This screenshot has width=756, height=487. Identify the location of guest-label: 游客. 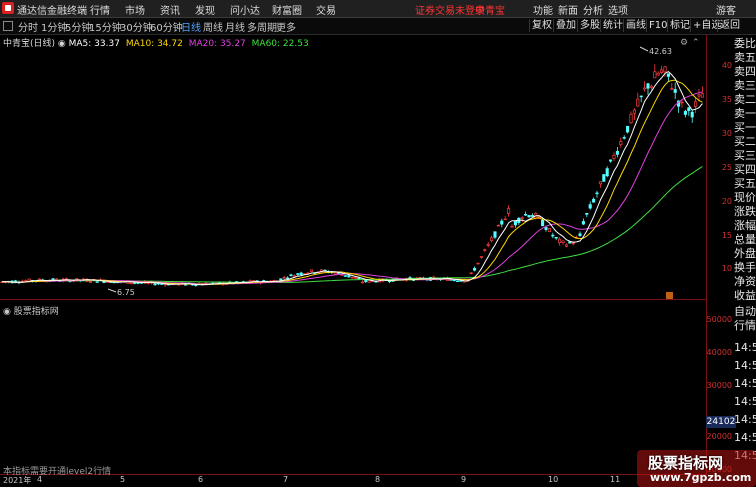
(726, 9).